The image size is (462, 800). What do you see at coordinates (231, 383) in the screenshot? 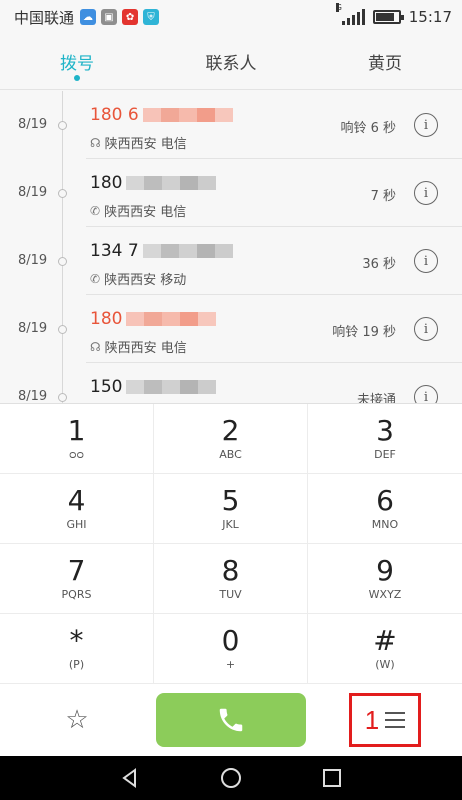
I see `call-log-row: 8/19 150 未接通 i` at bounding box center [231, 383].